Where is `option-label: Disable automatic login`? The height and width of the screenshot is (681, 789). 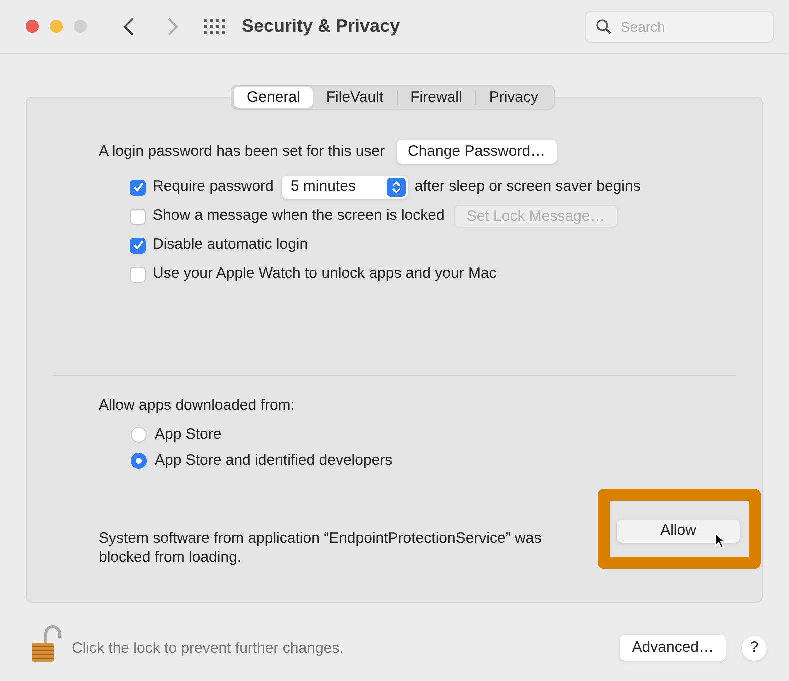
option-label: Disable automatic login is located at coordinates (230, 245).